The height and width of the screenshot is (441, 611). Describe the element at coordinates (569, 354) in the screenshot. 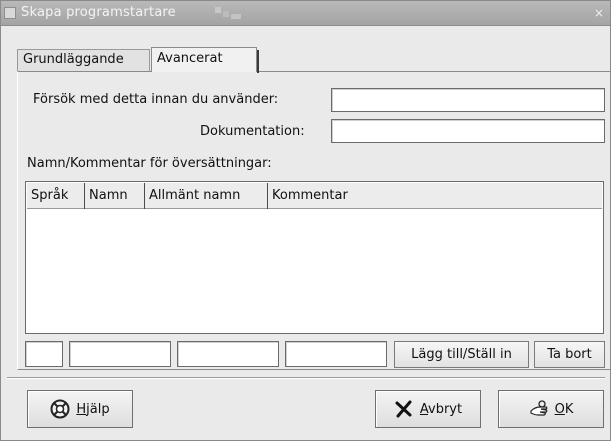

I see `remove-button: Ta bort` at that location.